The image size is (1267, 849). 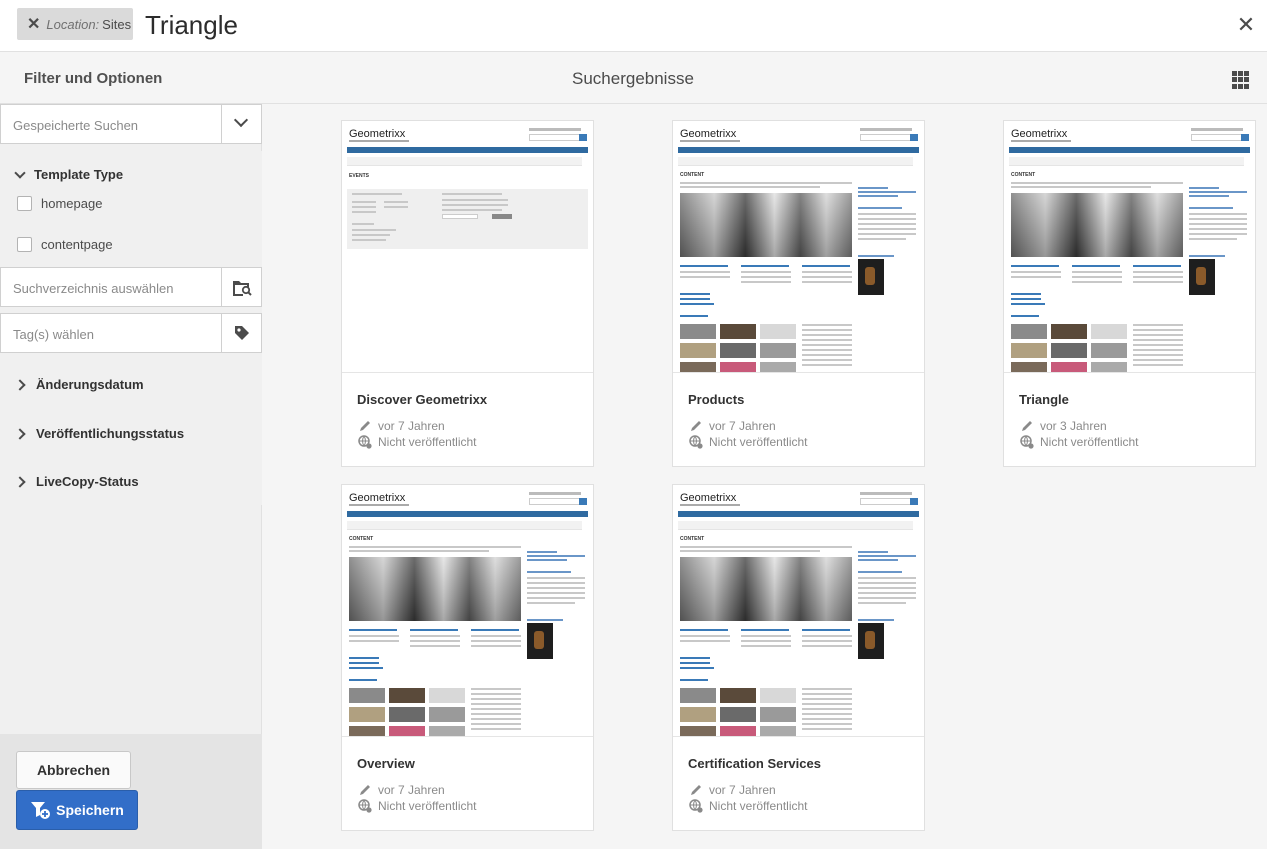 What do you see at coordinates (76, 481) in the screenshot?
I see `accordion-livecopy-status: LiveCopy-Status` at bounding box center [76, 481].